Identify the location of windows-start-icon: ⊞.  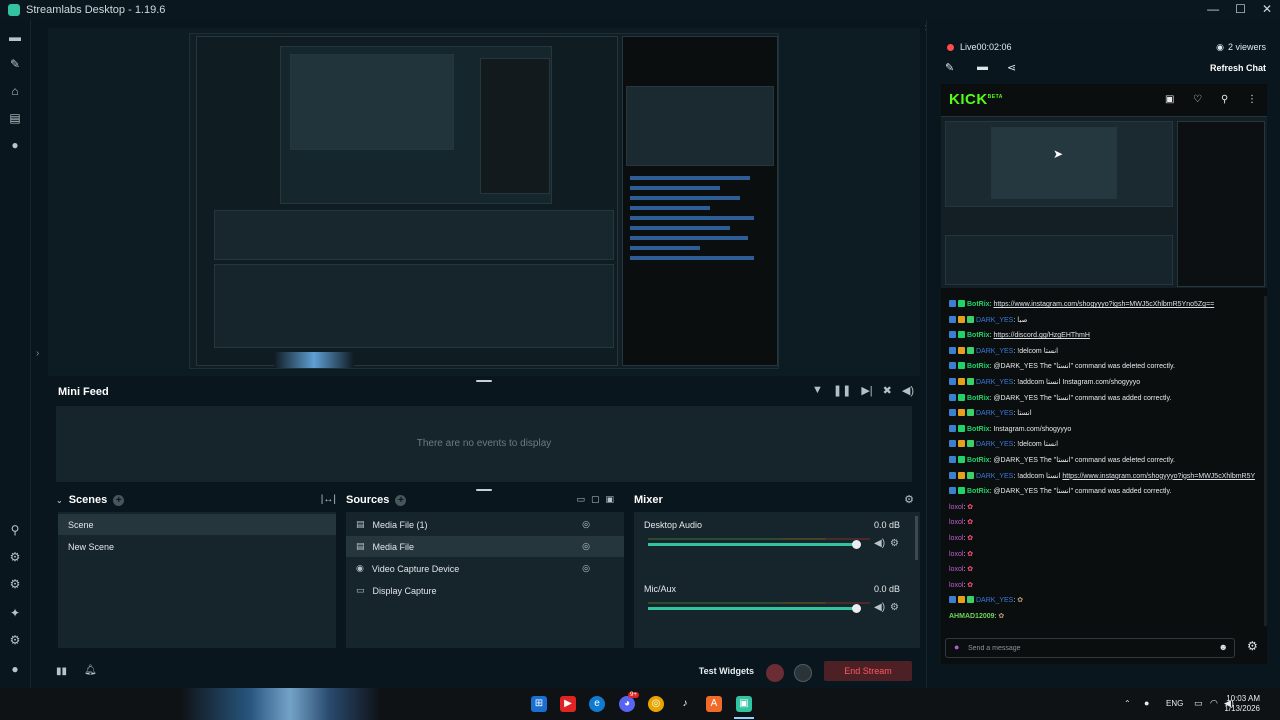
(539, 704).